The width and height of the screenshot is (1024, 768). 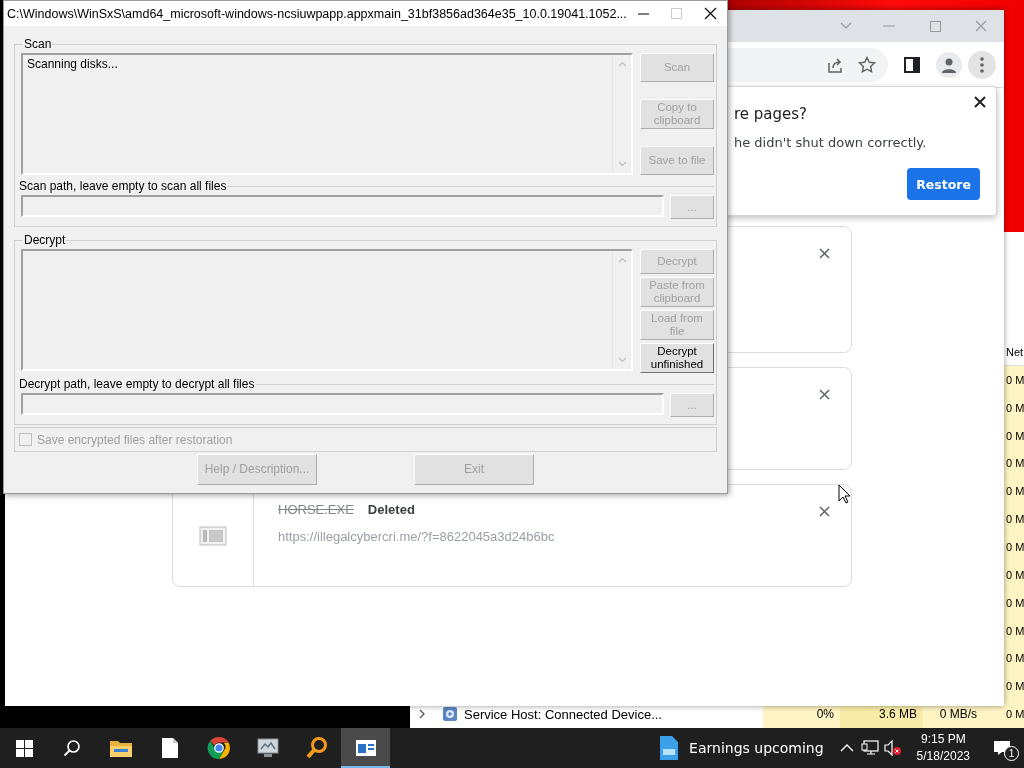 What do you see at coordinates (316, 509) in the screenshot?
I see `file-name: HORSE.EXE` at bounding box center [316, 509].